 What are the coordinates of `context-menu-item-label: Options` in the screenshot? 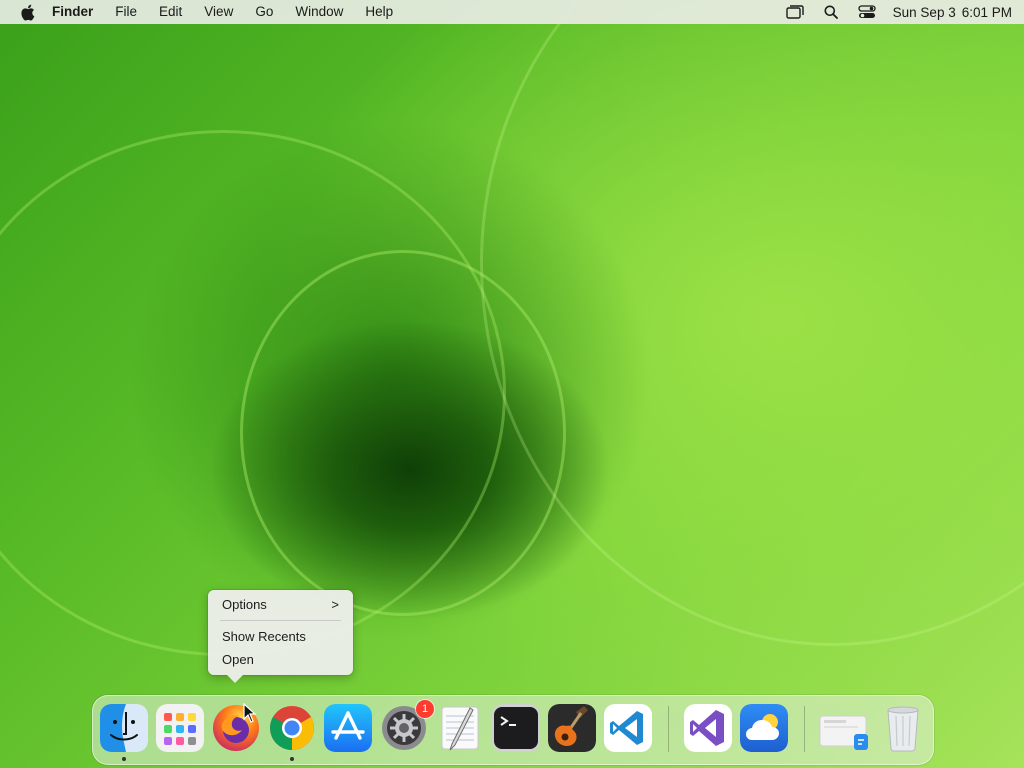 It's located at (244, 604).